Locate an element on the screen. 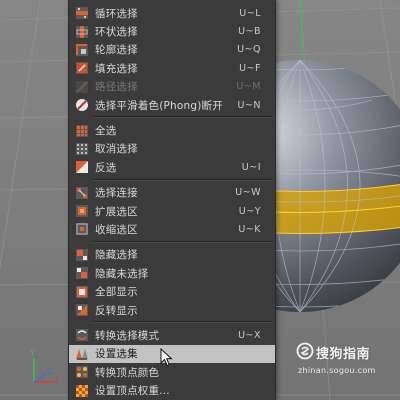 The image size is (400, 400). menu-item-label: 路径选择 is located at coordinates (116, 87).